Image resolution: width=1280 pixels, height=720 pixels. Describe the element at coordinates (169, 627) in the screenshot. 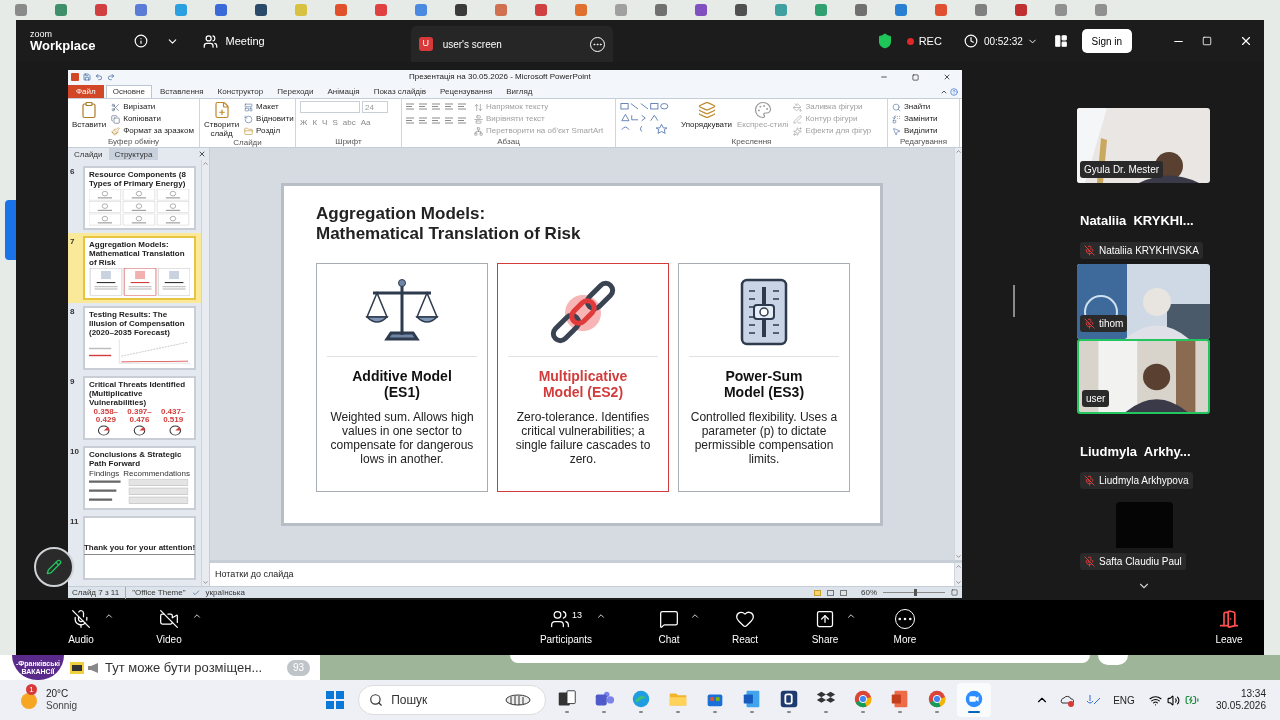

I see `toolbar-button: Video` at that location.